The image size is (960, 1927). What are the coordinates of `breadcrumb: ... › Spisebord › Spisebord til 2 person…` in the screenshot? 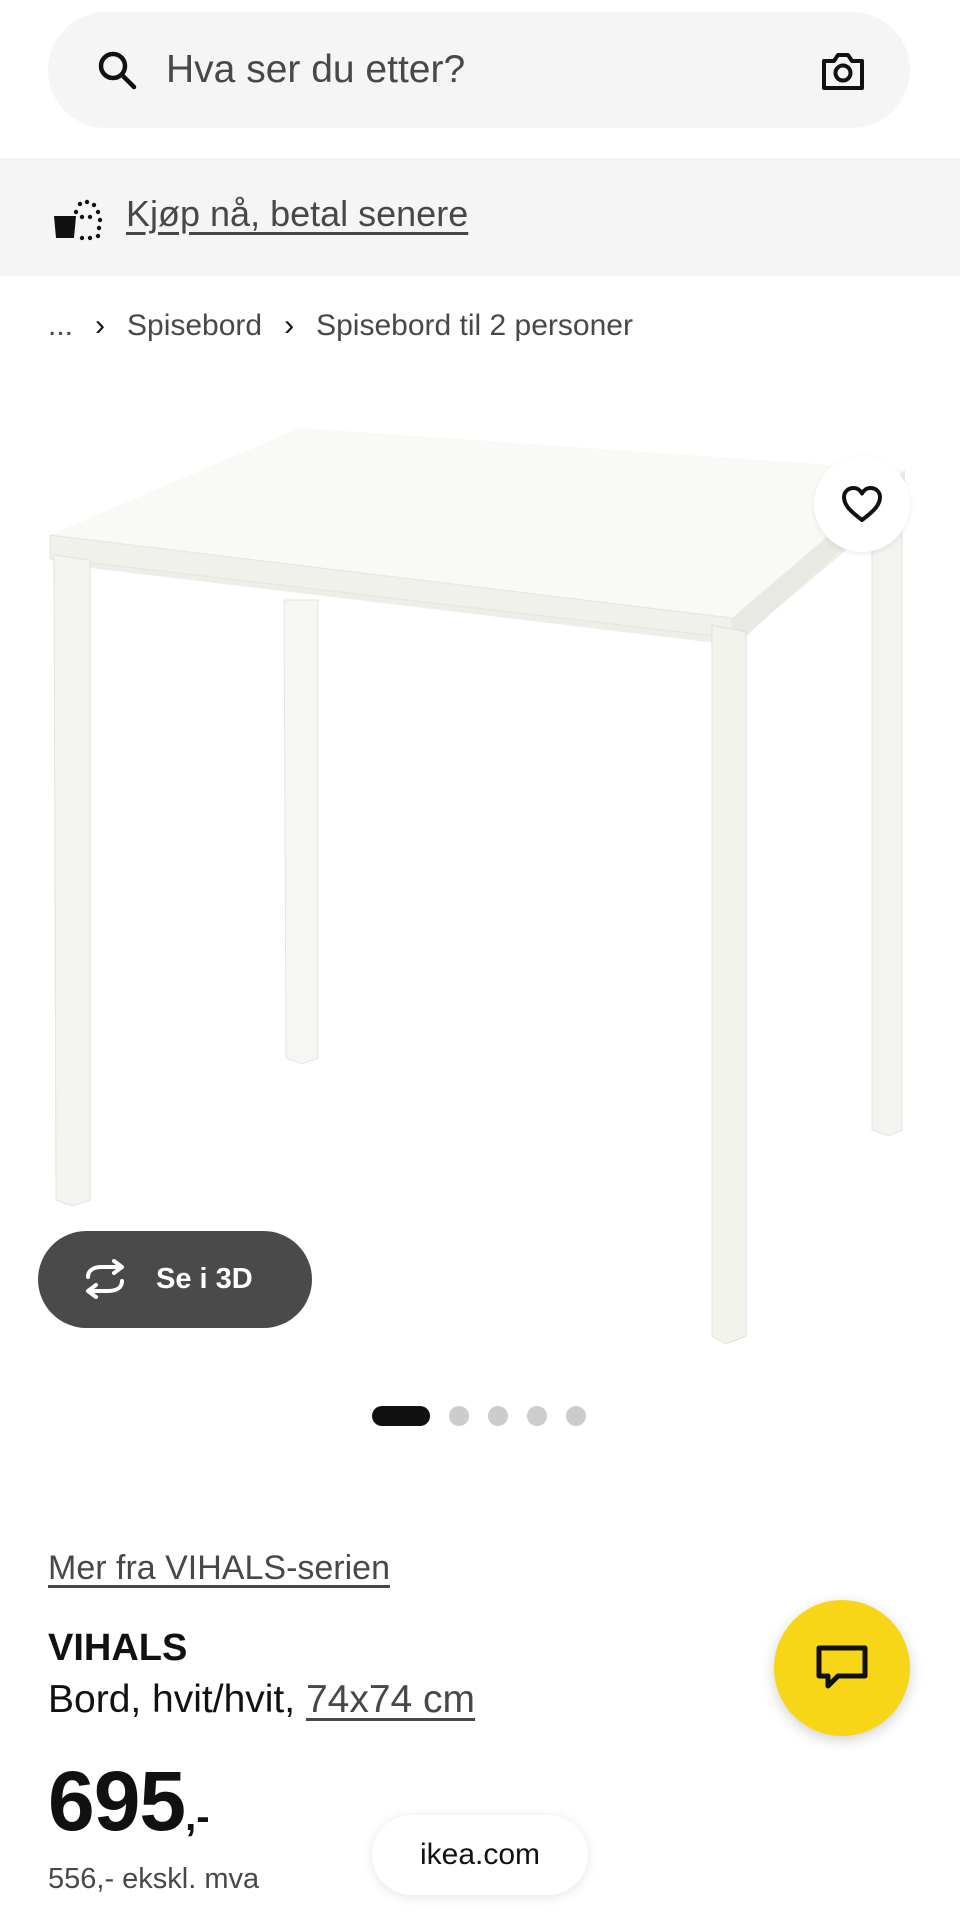 It's located at (340, 326).